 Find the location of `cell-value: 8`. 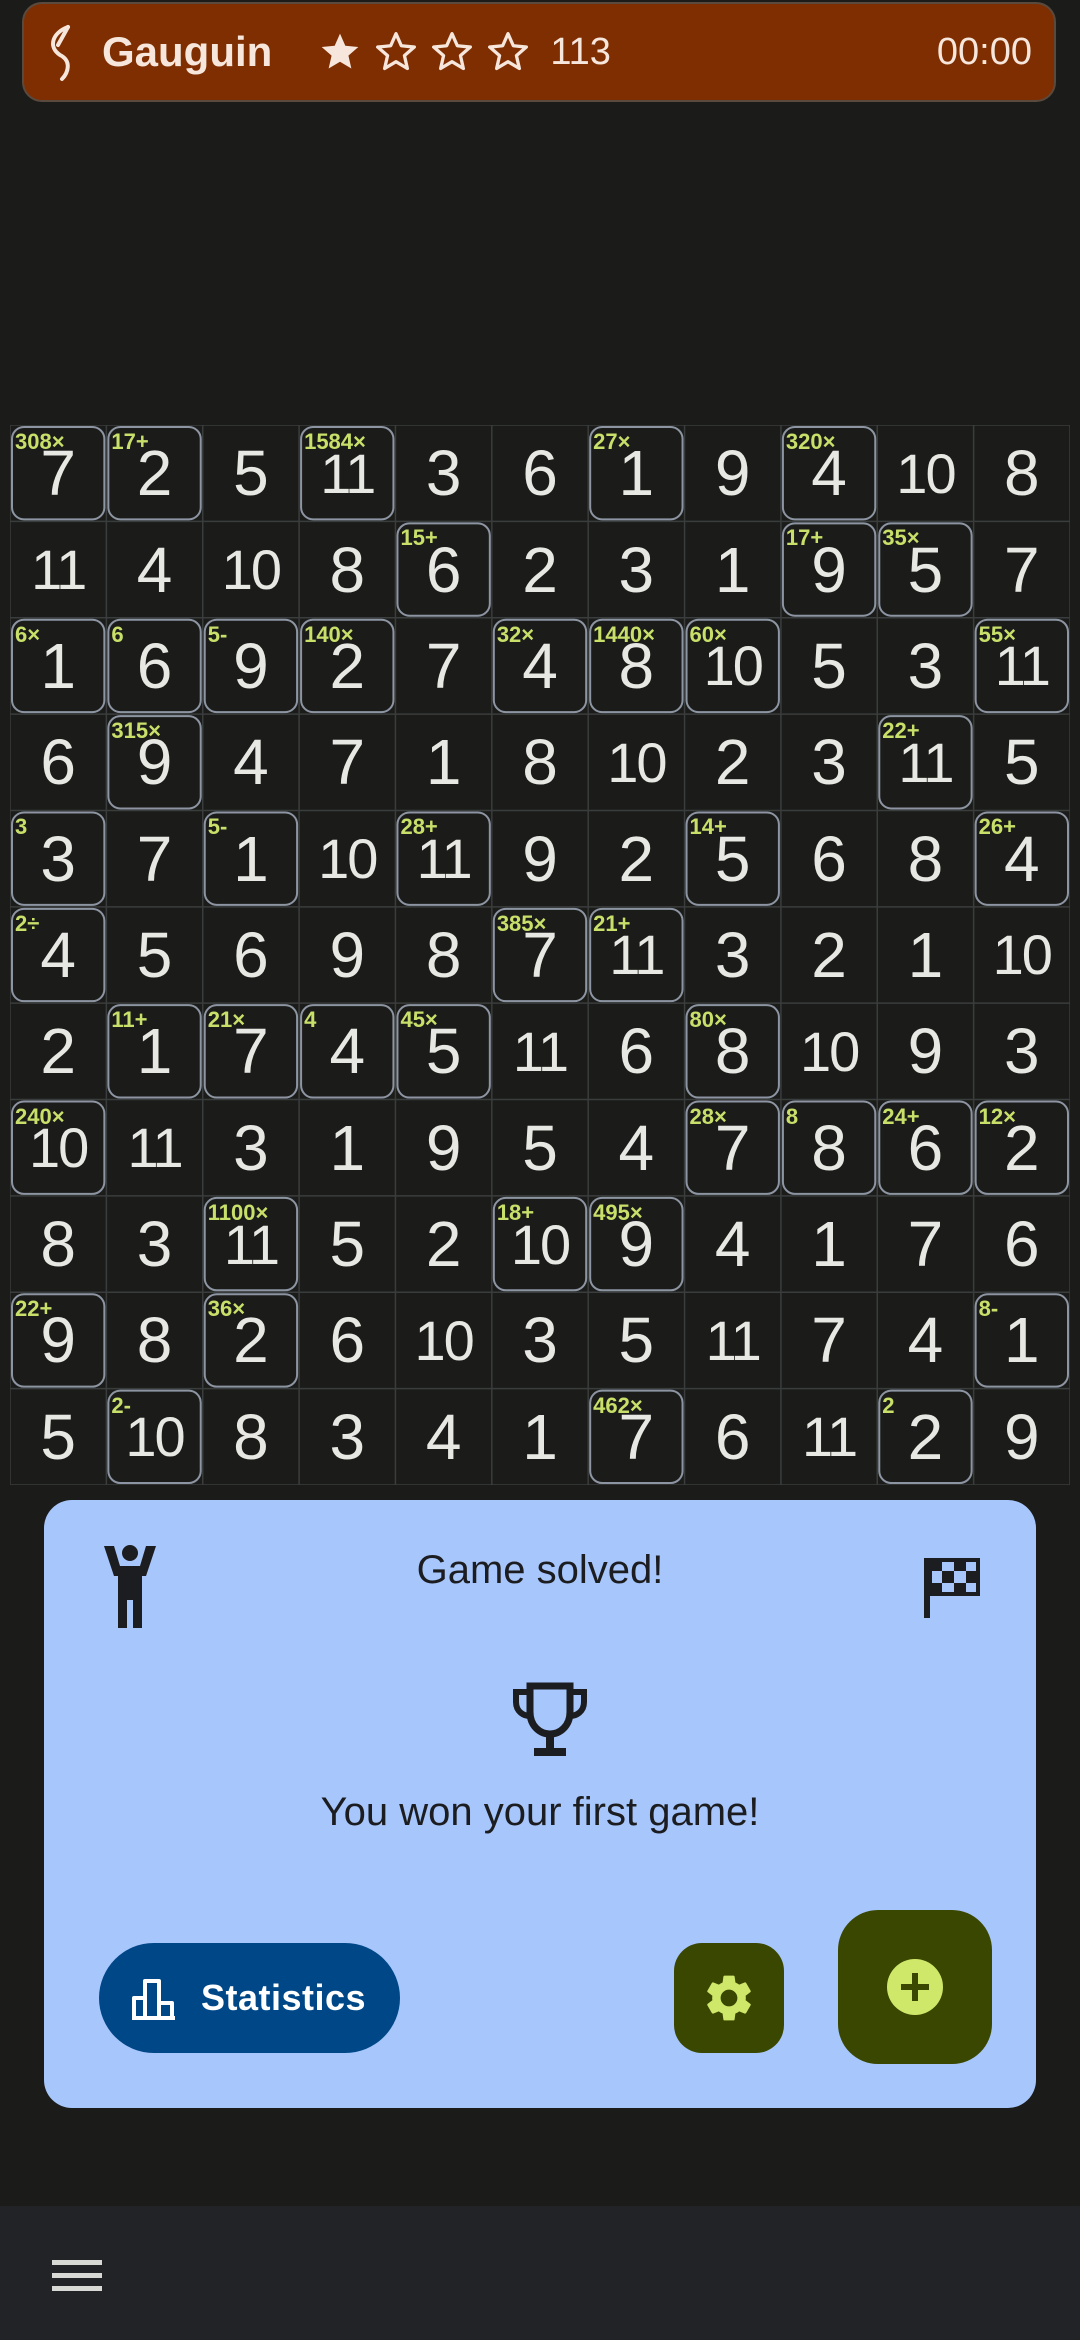

cell-value: 8 is located at coordinates (925, 858).